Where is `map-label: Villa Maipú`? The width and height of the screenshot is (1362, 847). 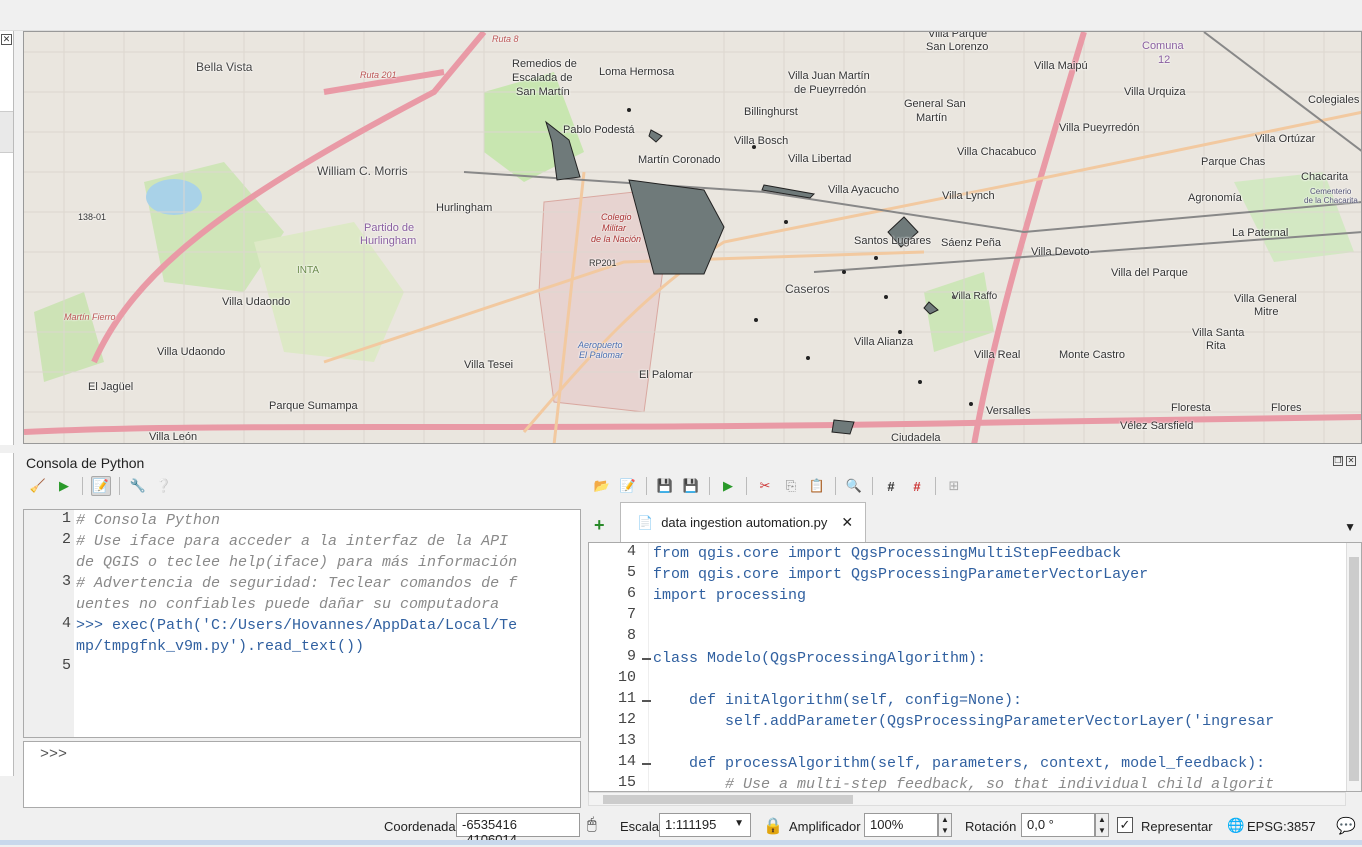 map-label: Villa Maipú is located at coordinates (1061, 66).